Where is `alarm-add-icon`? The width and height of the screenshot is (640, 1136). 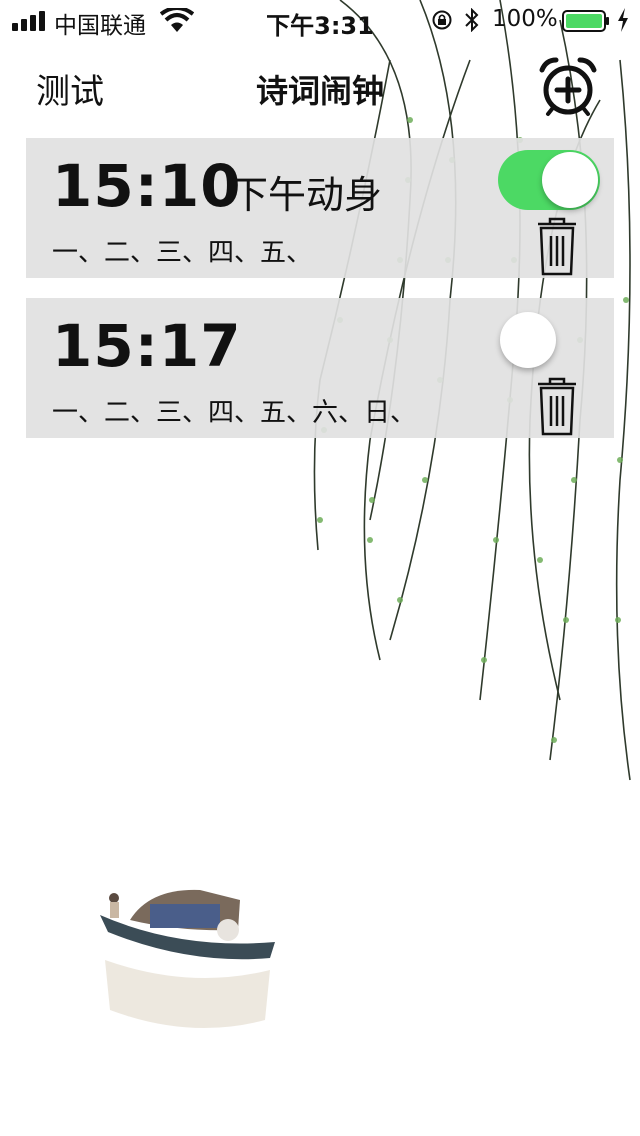 alarm-add-icon is located at coordinates (568, 86).